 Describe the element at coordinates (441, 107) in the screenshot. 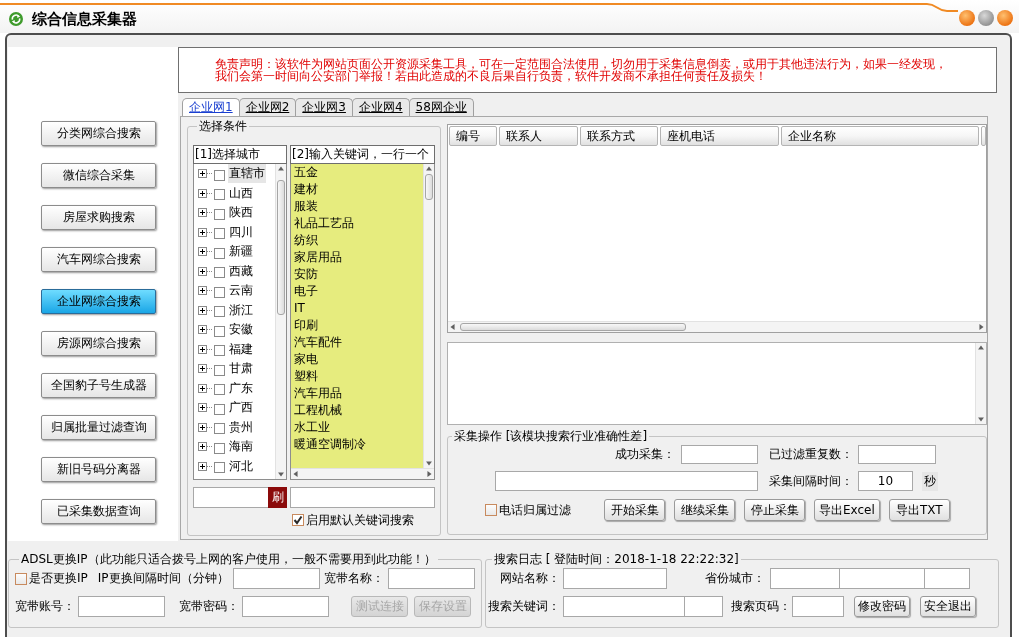

I see `tab: 58网企业` at that location.